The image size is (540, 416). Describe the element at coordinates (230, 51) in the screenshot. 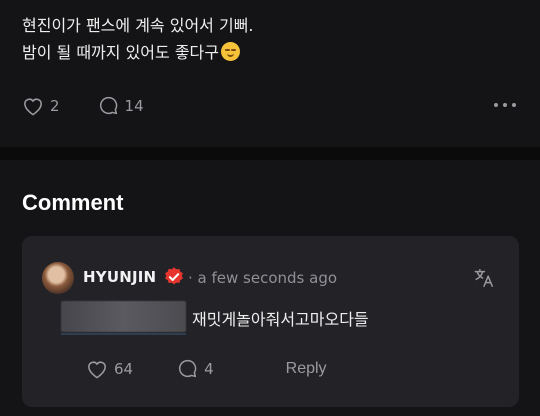

I see `smirking-face-emoji-icon` at that location.